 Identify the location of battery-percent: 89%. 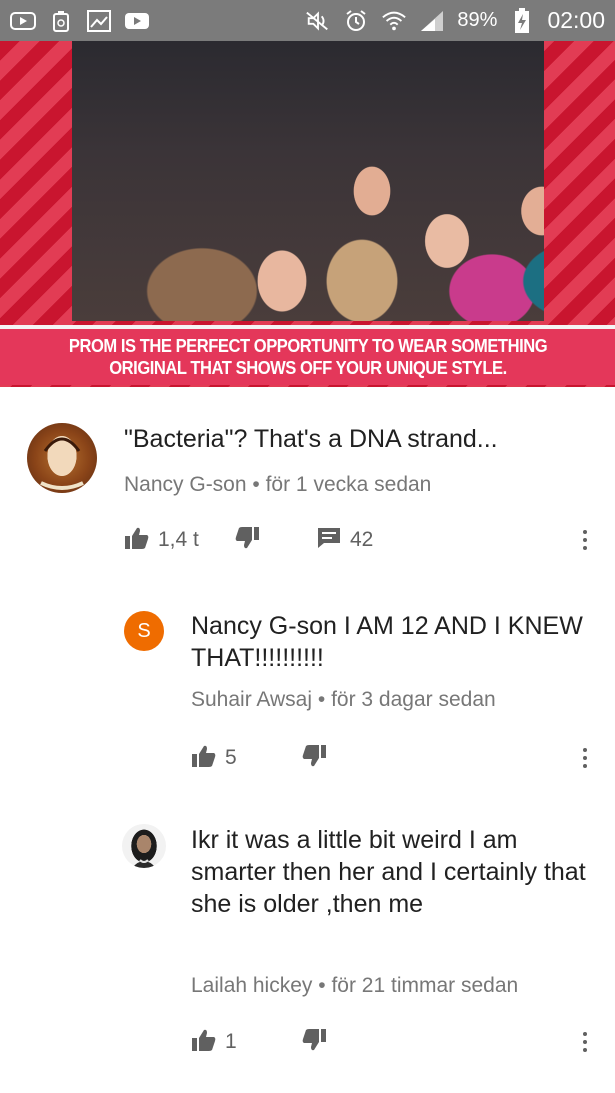
(477, 20).